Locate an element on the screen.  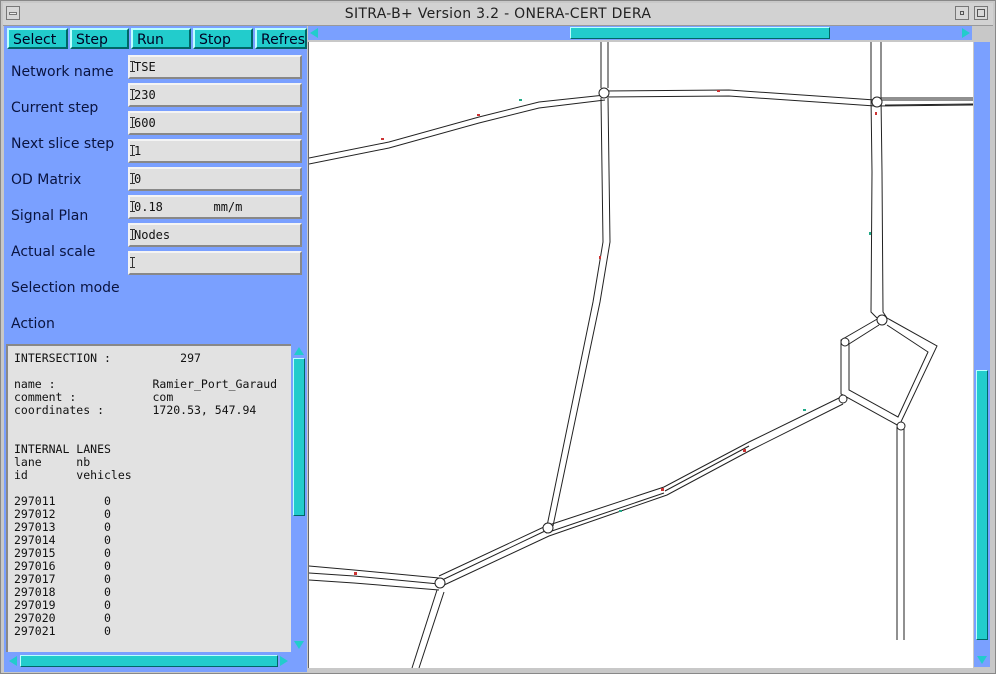
next-slice-step-field: 600 is located at coordinates (215, 123).